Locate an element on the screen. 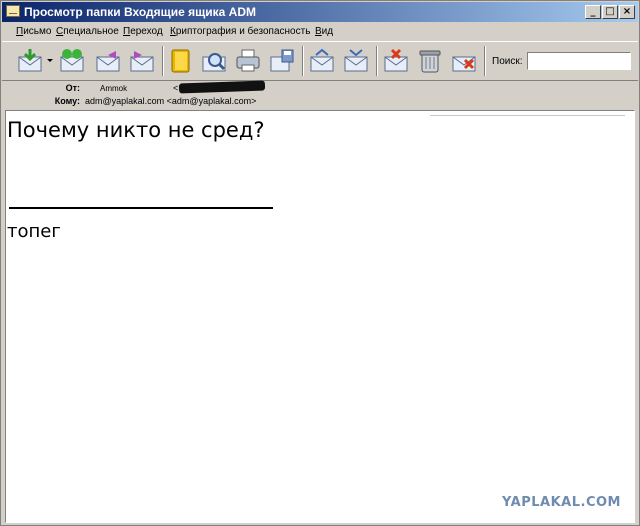 The width and height of the screenshot is (640, 526). close-button: × is located at coordinates (627, 12).